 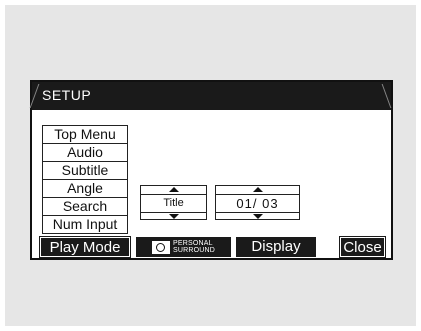 What do you see at coordinates (192, 243) in the screenshot?
I see `personal-surround-line1: PERSONAL` at bounding box center [192, 243].